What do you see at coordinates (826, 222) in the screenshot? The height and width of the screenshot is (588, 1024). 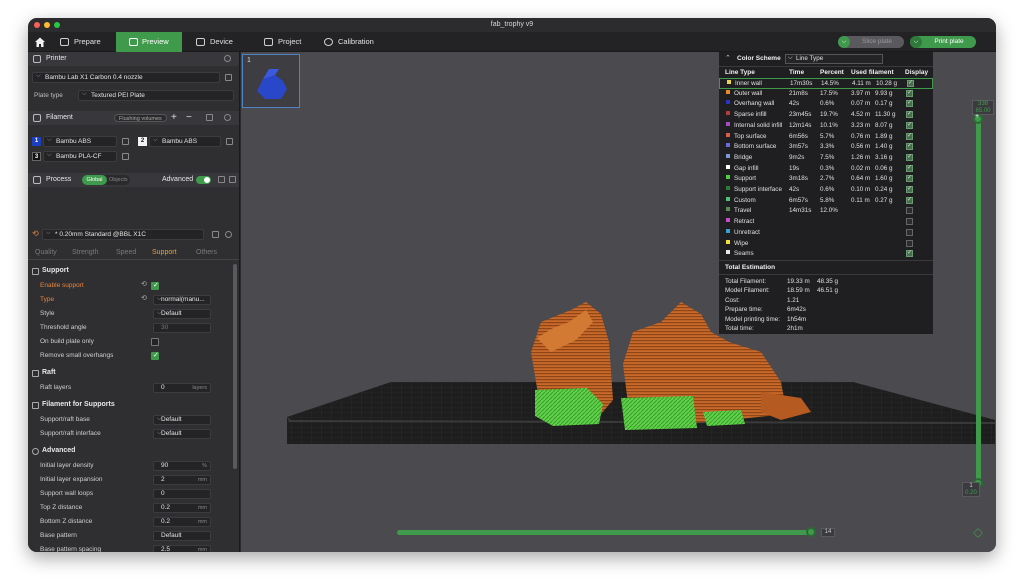 I see `line-type-row: Retract` at bounding box center [826, 222].